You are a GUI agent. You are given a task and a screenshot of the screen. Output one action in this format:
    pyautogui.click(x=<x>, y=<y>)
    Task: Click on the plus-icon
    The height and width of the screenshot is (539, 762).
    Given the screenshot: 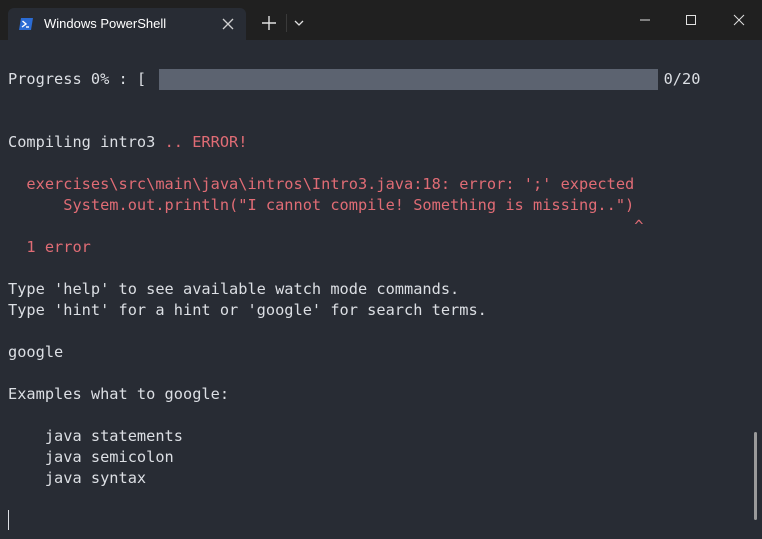 What is the action you would take?
    pyautogui.click(x=269, y=23)
    